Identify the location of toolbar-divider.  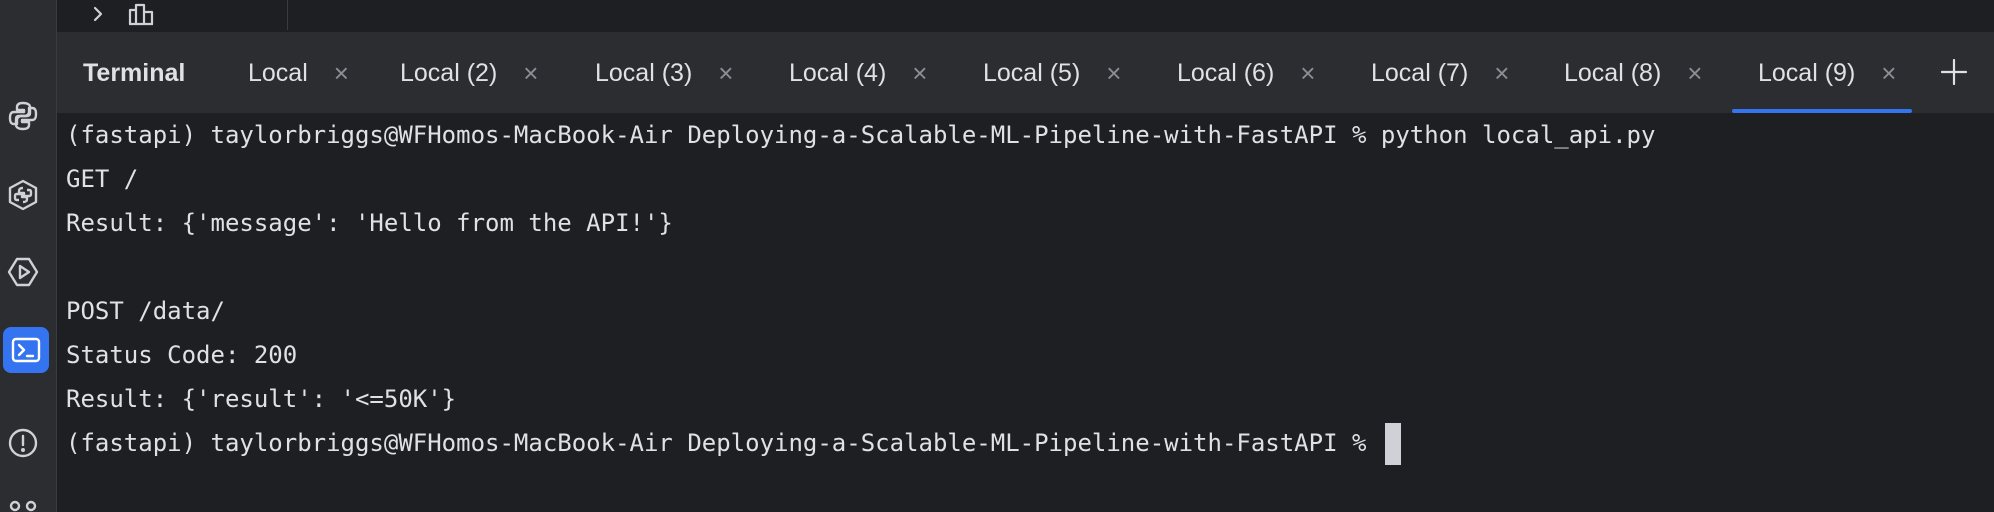
(287, 15).